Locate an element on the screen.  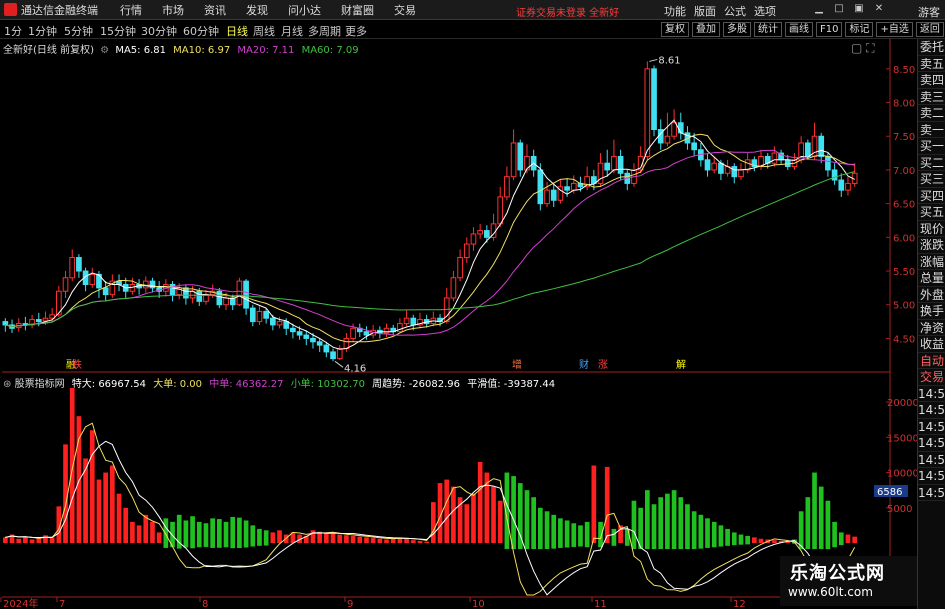
settings-gear-icon: ⚙ is located at coordinates (104, 50).